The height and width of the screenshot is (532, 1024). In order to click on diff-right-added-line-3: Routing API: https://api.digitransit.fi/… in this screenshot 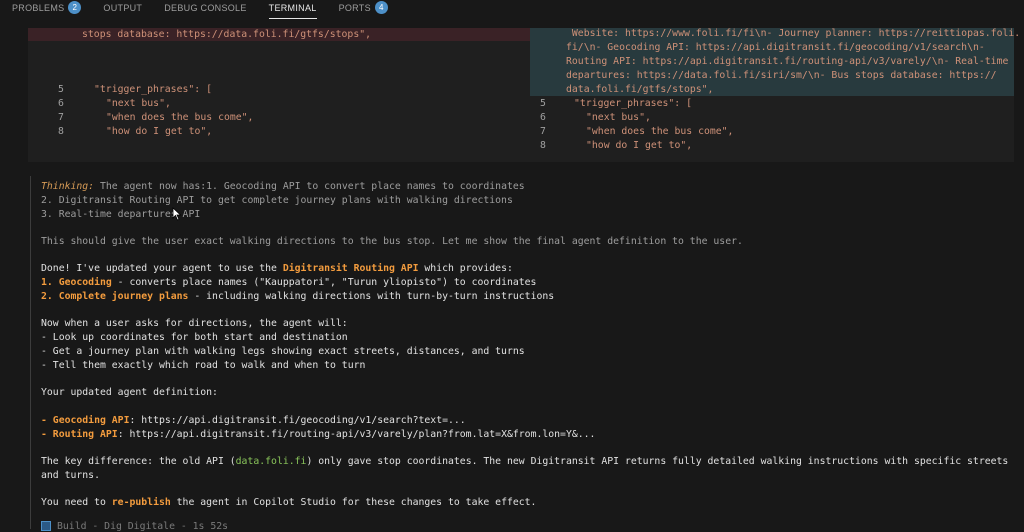, I will do `click(787, 61)`.